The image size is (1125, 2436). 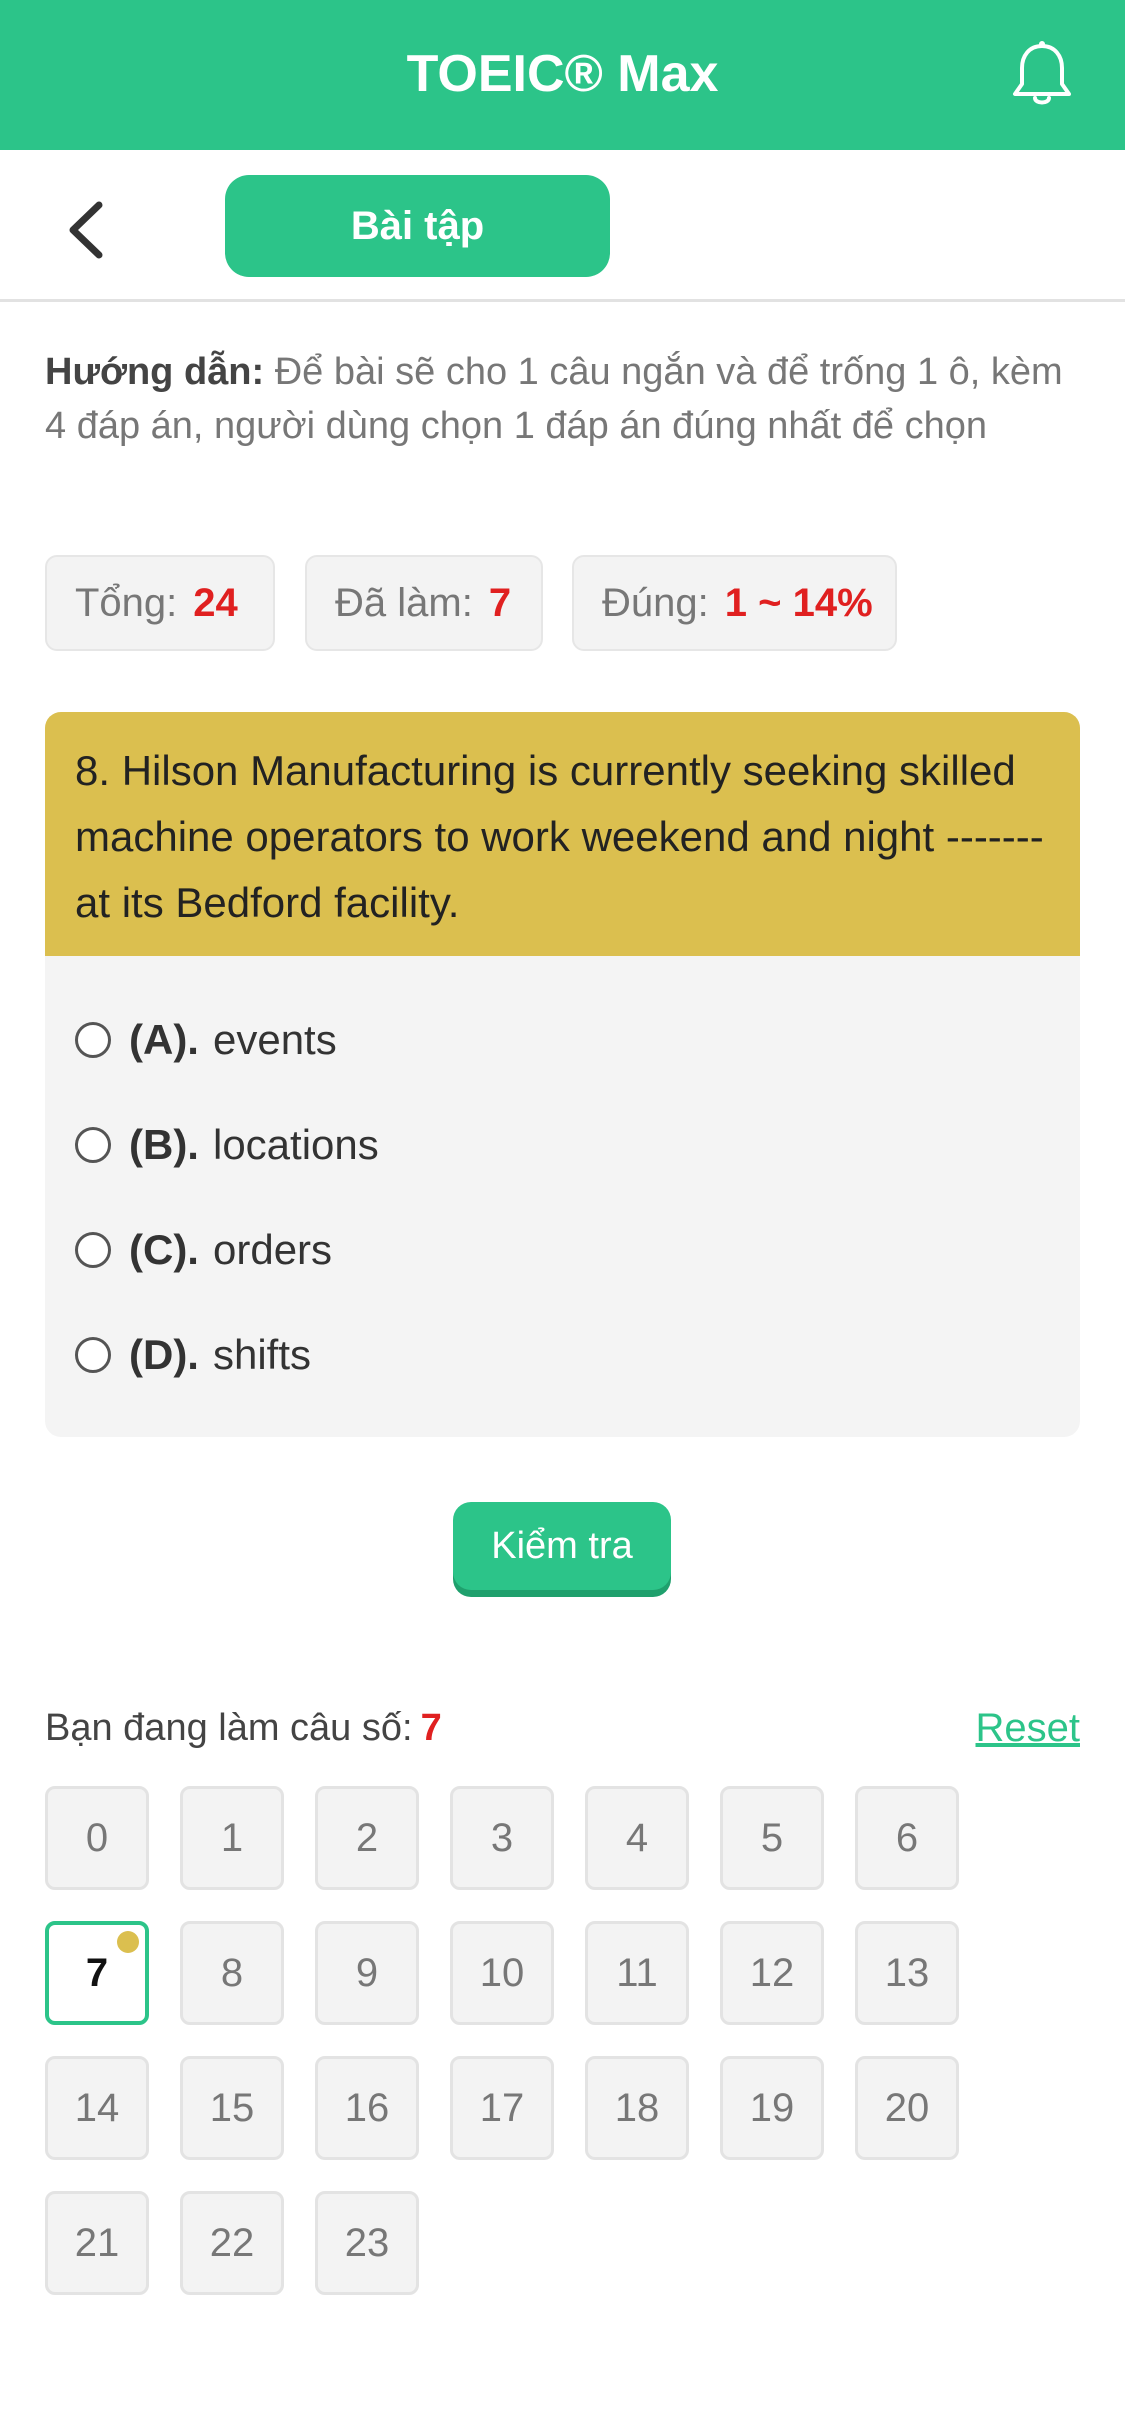 I want to click on question-number-button: 23, so click(x=367, y=2243).